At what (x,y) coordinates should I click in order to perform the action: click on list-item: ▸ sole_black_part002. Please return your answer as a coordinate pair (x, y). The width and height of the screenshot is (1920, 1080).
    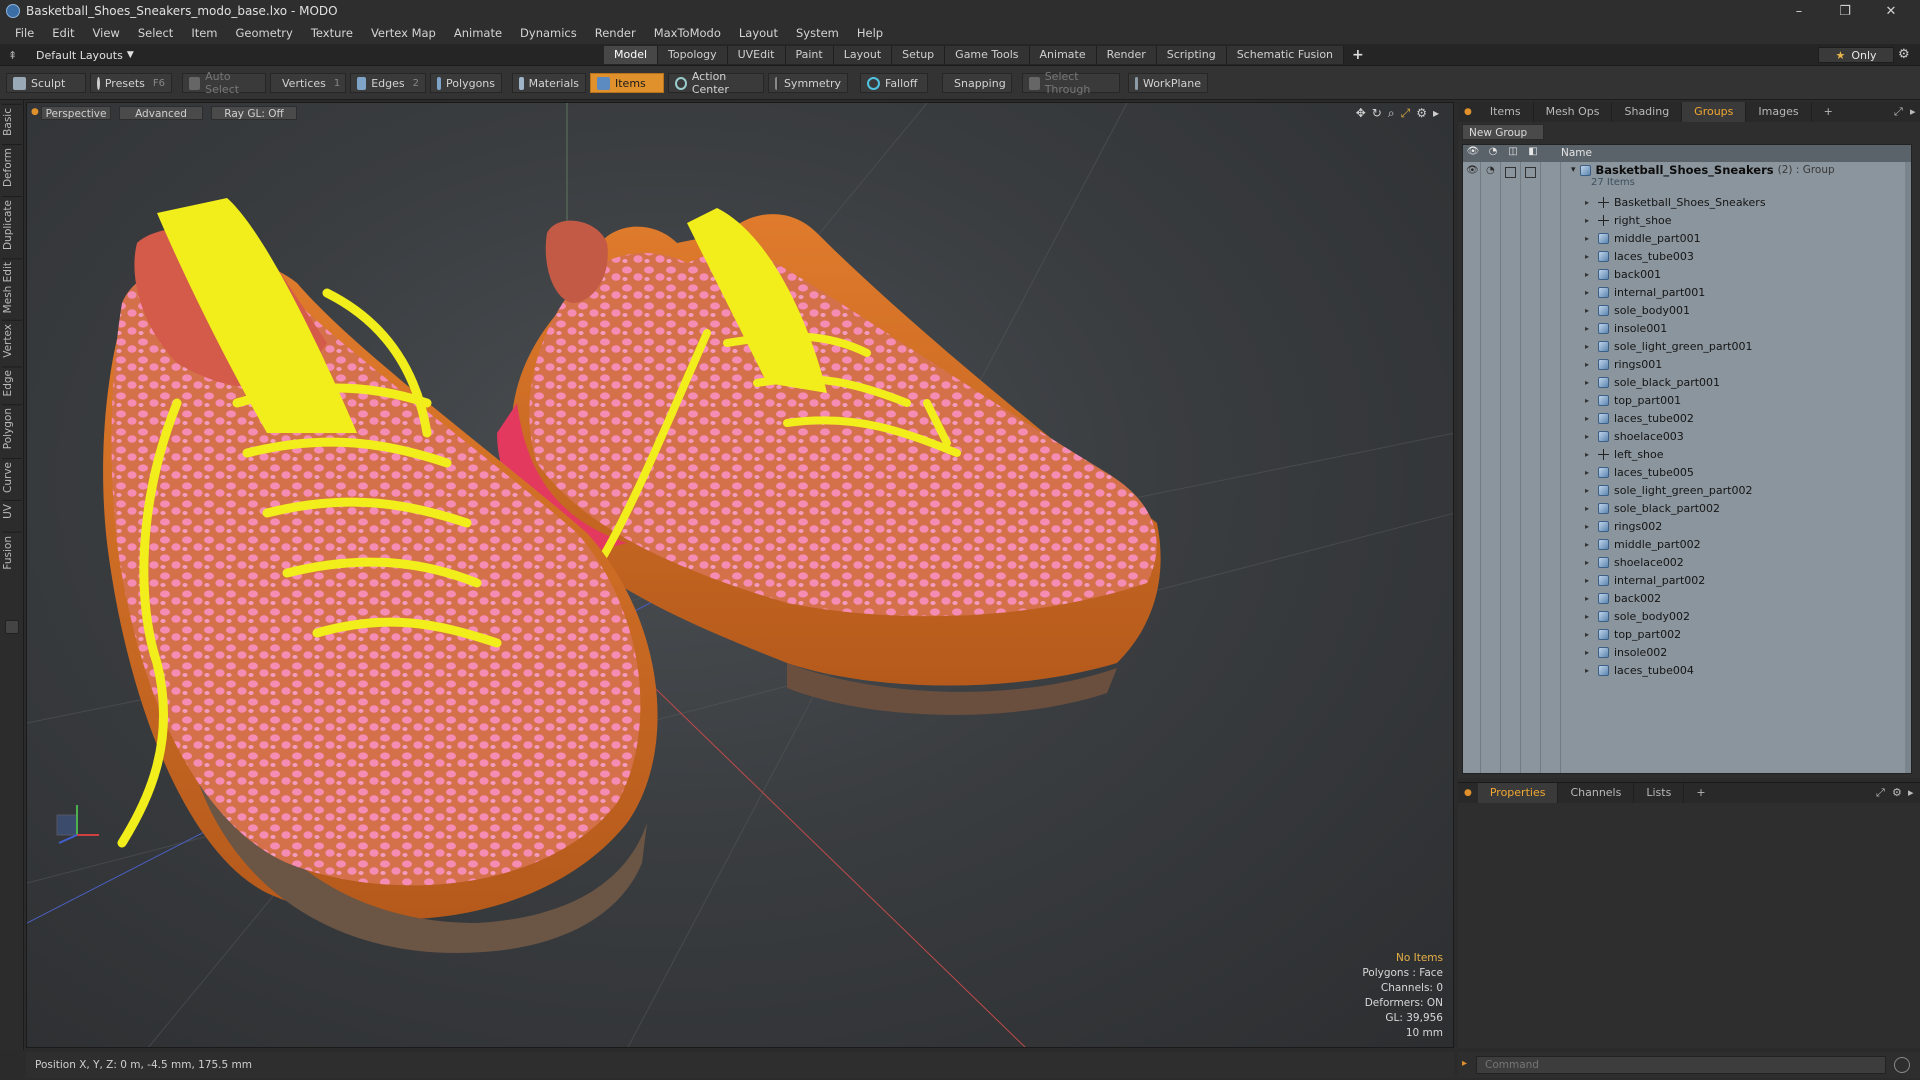
    Looking at the image, I should click on (1652, 508).